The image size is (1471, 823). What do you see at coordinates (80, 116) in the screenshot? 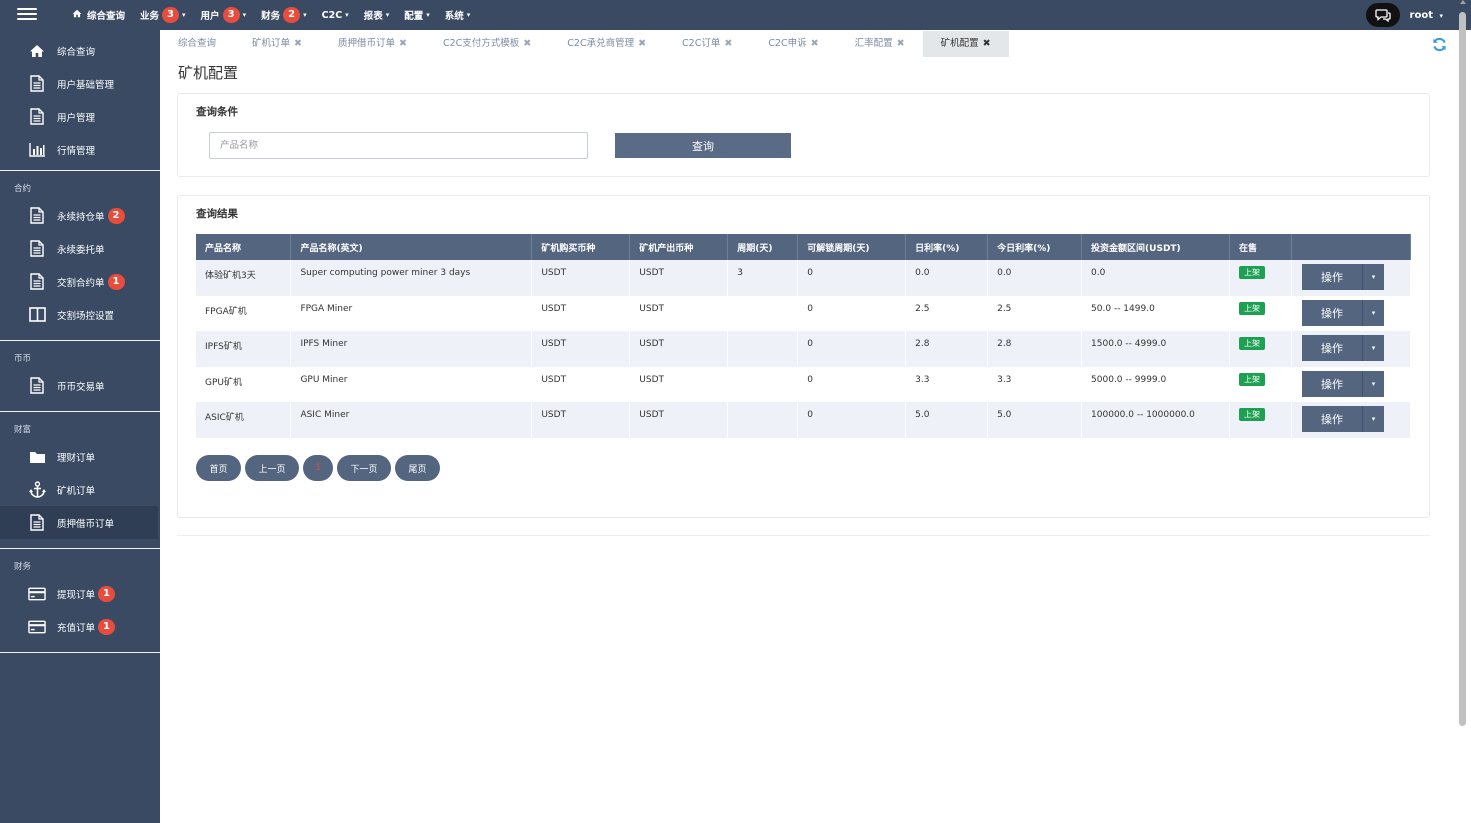
I see `sidebar-item: 用户管理` at bounding box center [80, 116].